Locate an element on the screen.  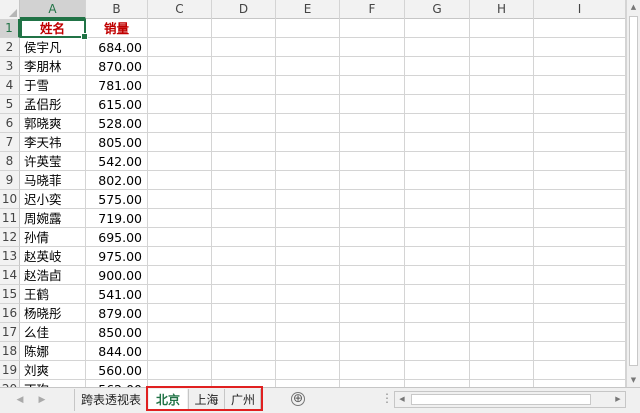
name-cell: 李朋林 is located at coordinates (53, 66).